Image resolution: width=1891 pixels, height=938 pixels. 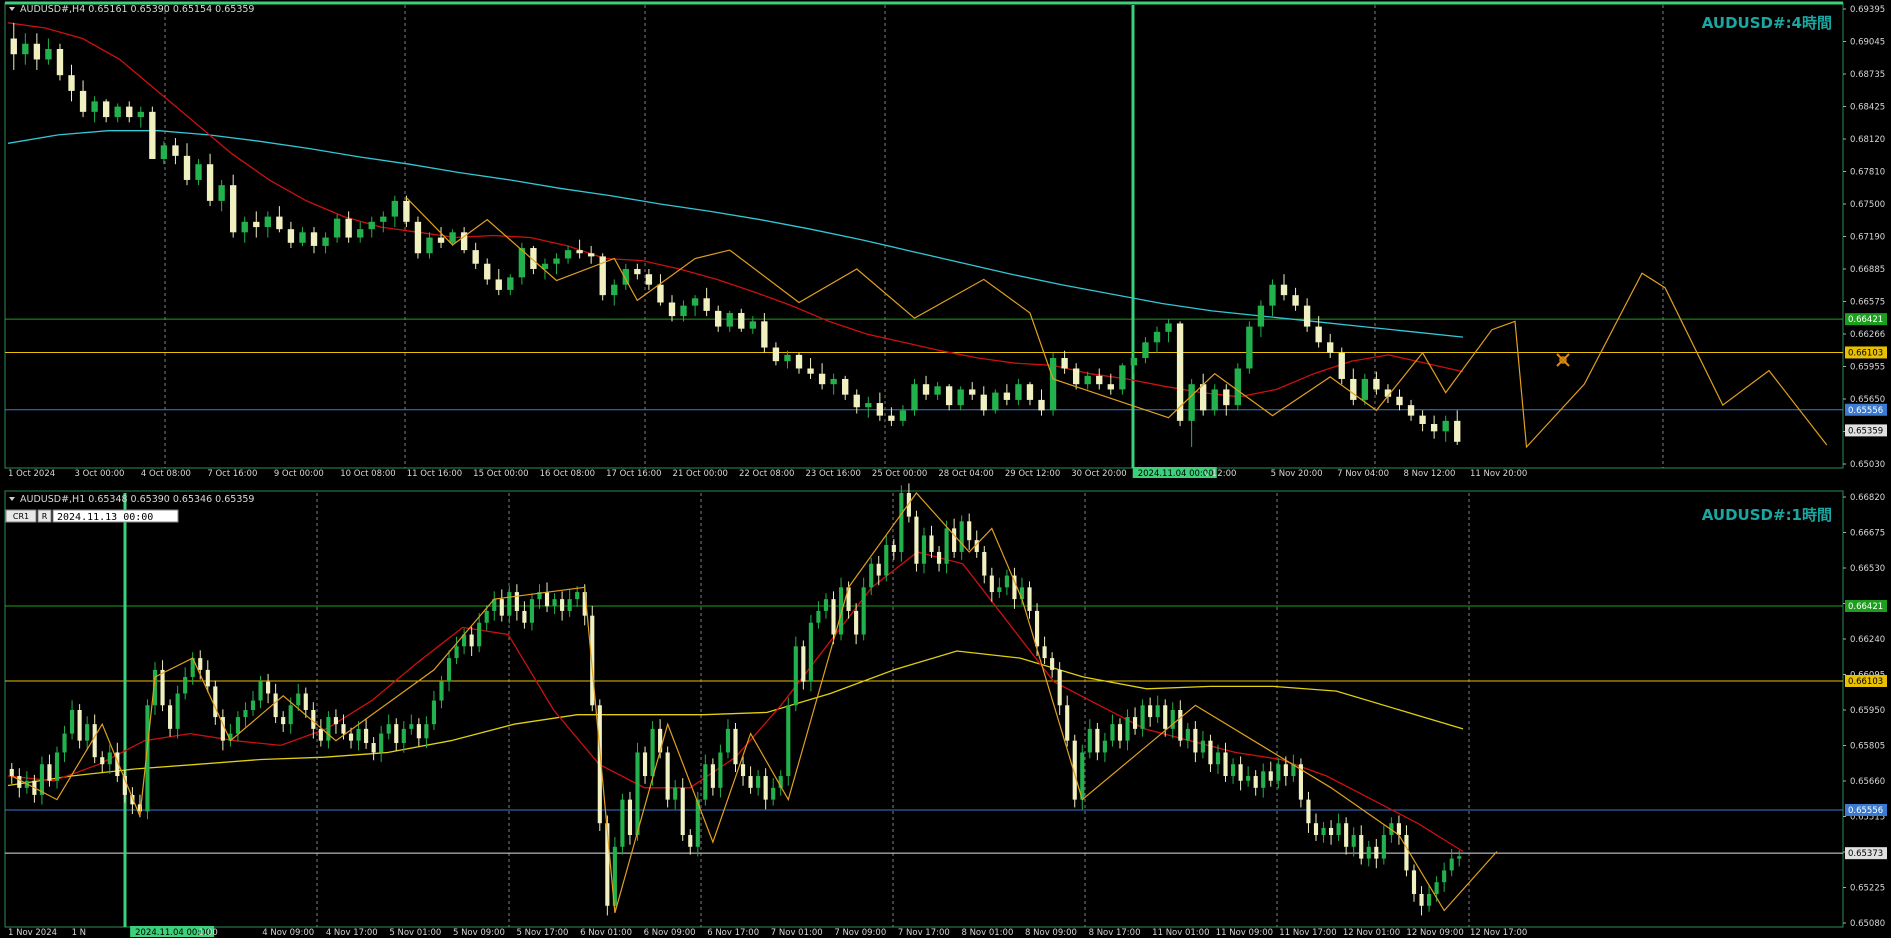 I want to click on date-input: 2024.11.13 00:00, so click(x=105, y=517).